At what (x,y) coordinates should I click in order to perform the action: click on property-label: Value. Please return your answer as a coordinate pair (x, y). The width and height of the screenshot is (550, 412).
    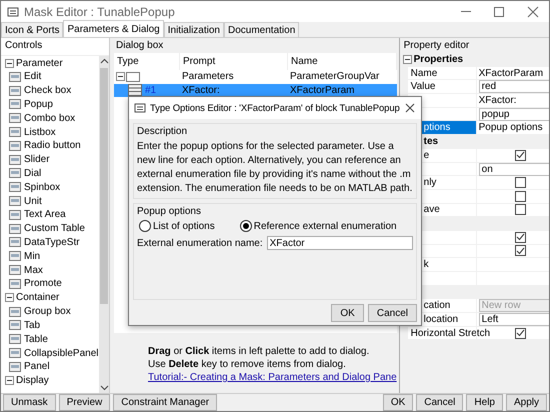
    Looking at the image, I should click on (423, 86).